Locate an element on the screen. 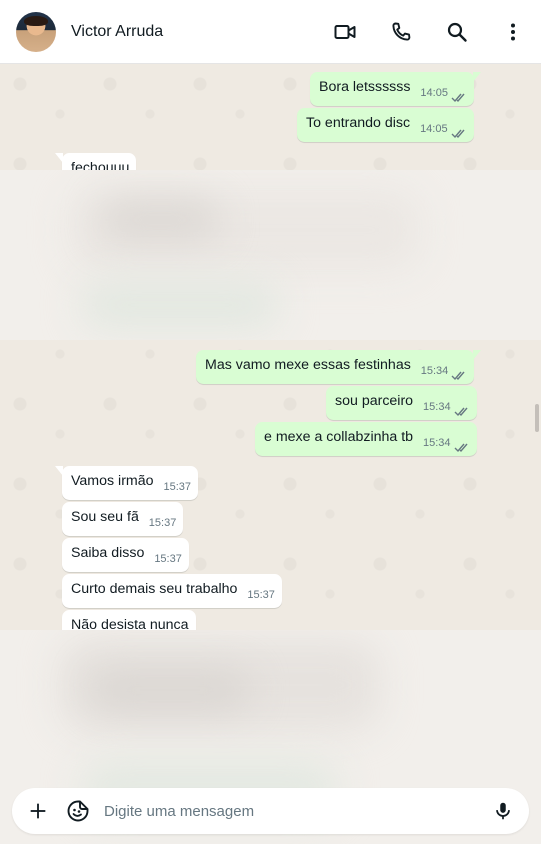 Image resolution: width=541 pixels, height=844 pixels. message-bubble-incoming: Sou seu fã 15:37 is located at coordinates (123, 519).